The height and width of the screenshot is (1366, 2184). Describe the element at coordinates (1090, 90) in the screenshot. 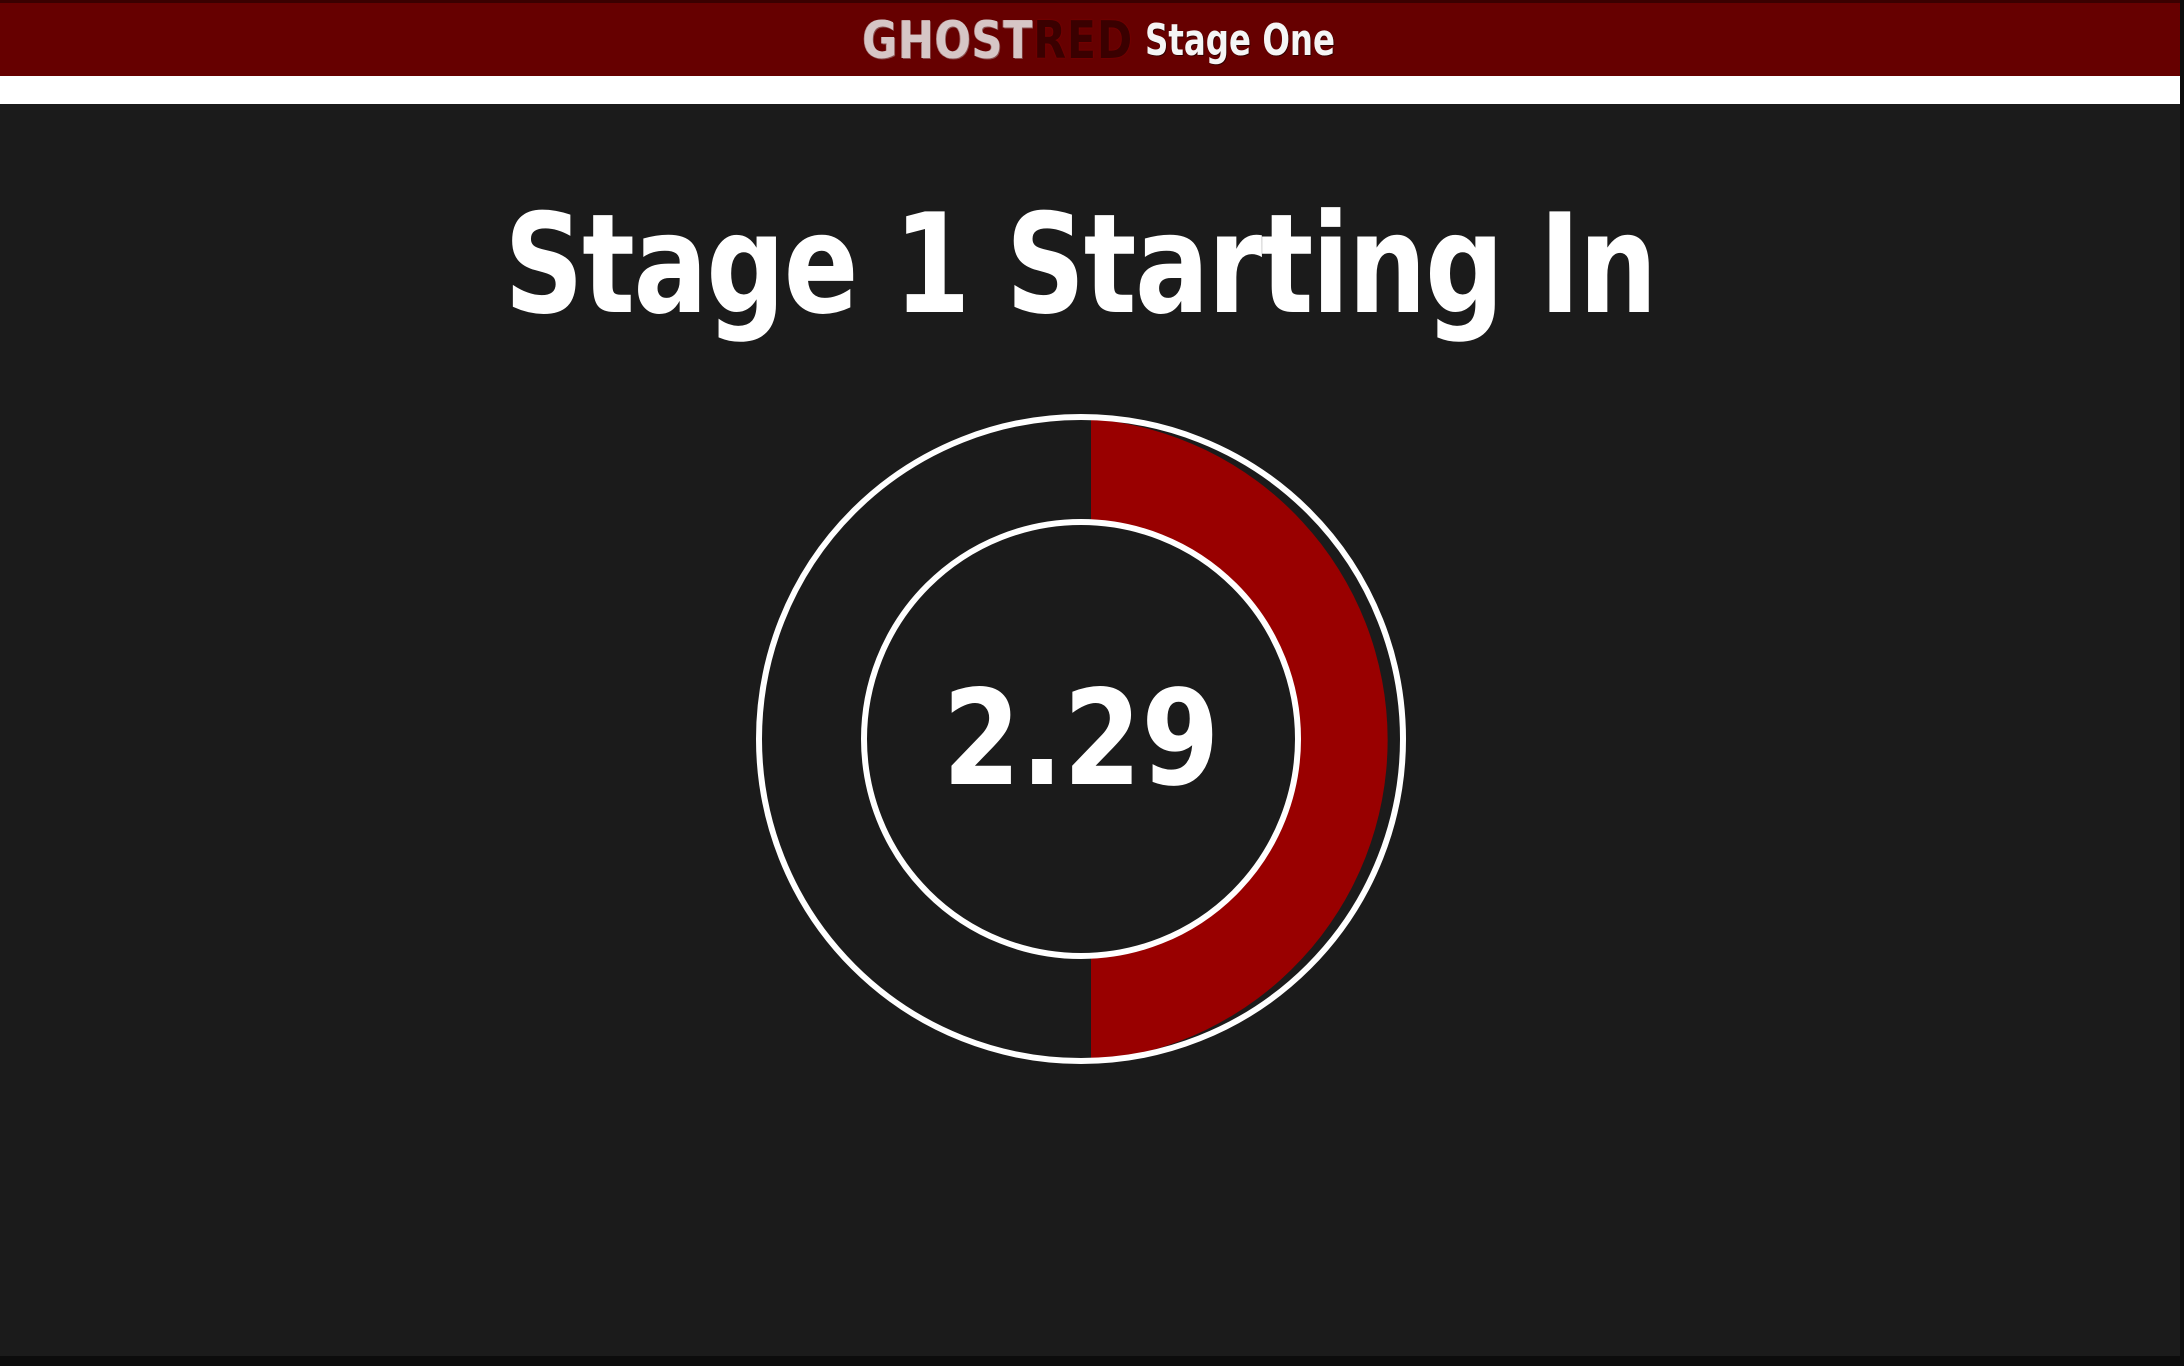

I see `header-divider` at that location.